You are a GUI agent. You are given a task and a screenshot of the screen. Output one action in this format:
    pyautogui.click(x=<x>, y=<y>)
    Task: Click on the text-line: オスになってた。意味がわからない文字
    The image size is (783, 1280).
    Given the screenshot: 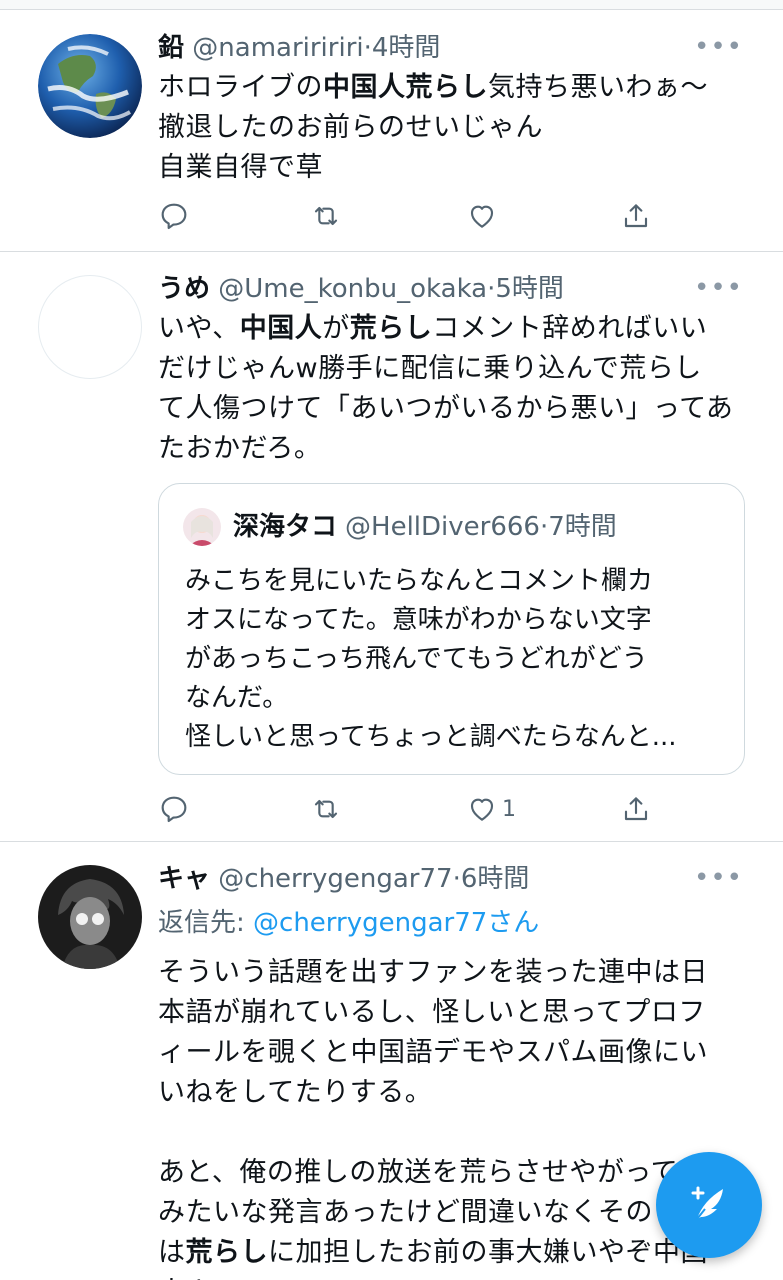 What is the action you would take?
    pyautogui.click(x=418, y=620)
    